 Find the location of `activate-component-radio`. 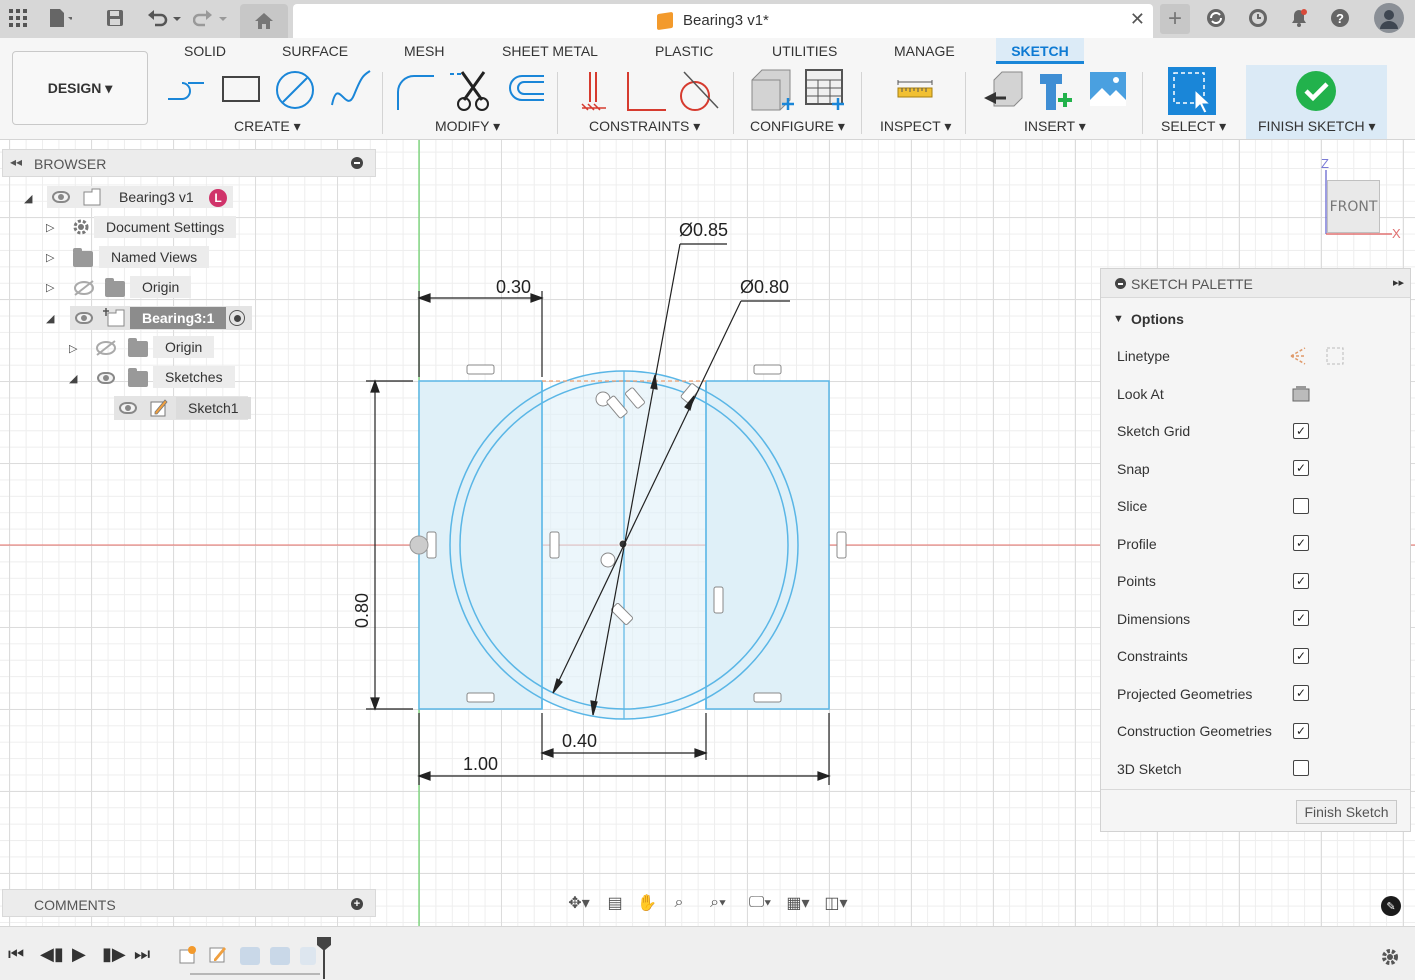

activate-component-radio is located at coordinates (237, 318).